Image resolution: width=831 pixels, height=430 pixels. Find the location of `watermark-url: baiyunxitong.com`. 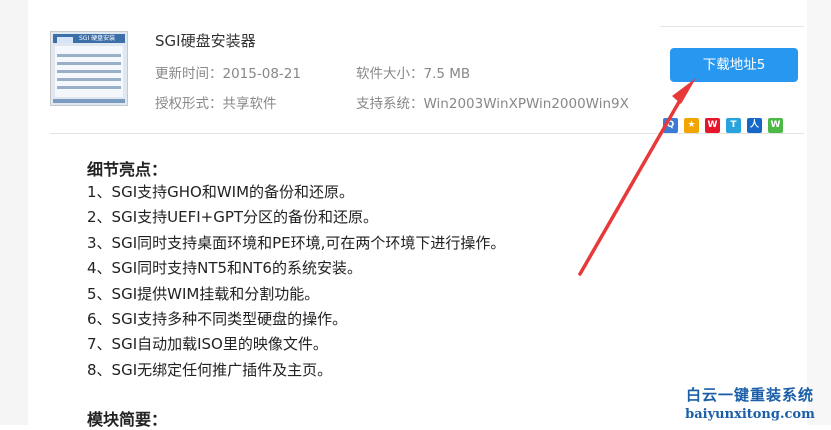

watermark-url: baiyunxitong.com is located at coordinates (750, 414).